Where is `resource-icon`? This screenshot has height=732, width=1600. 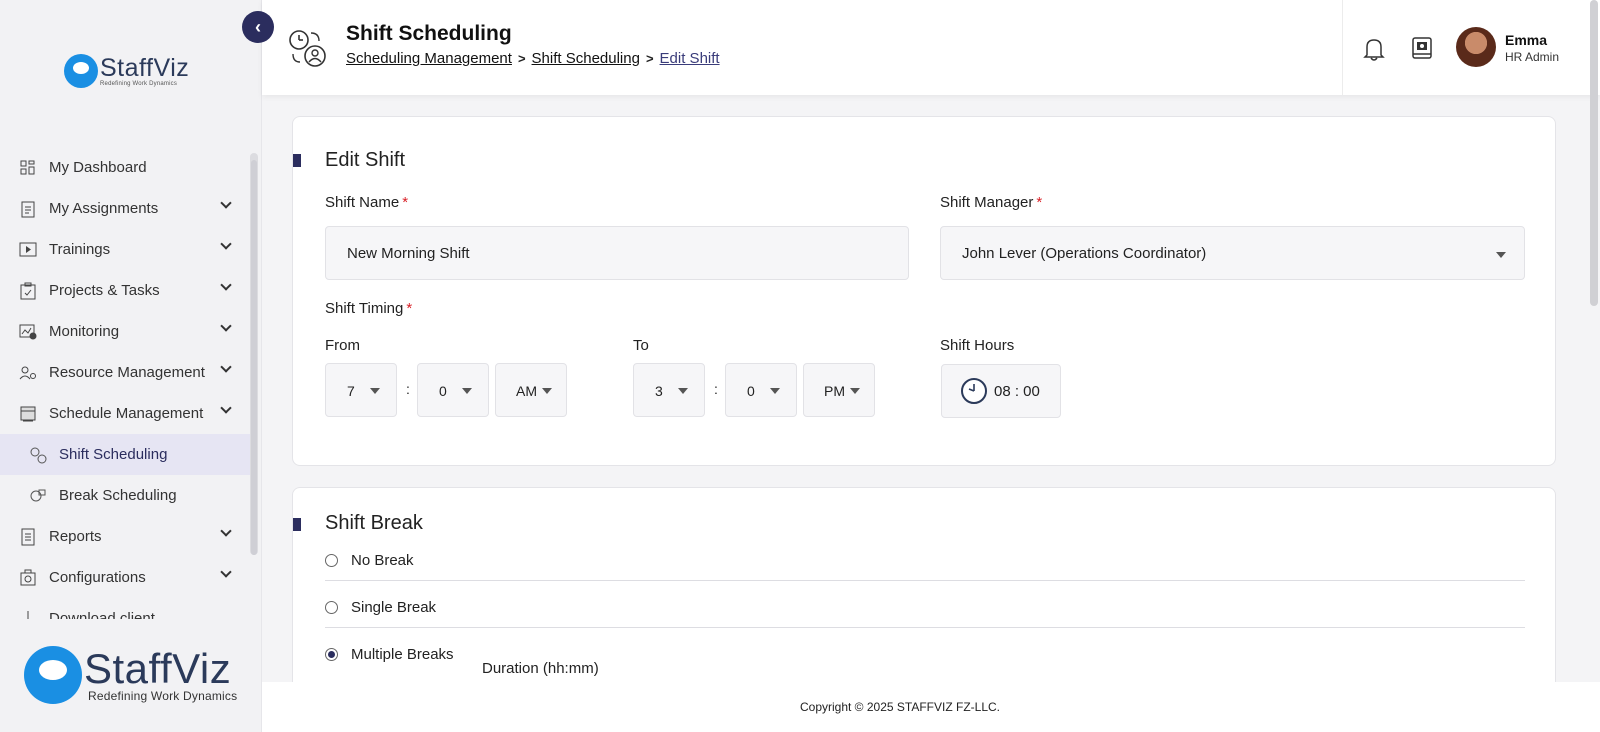 resource-icon is located at coordinates (28, 373).